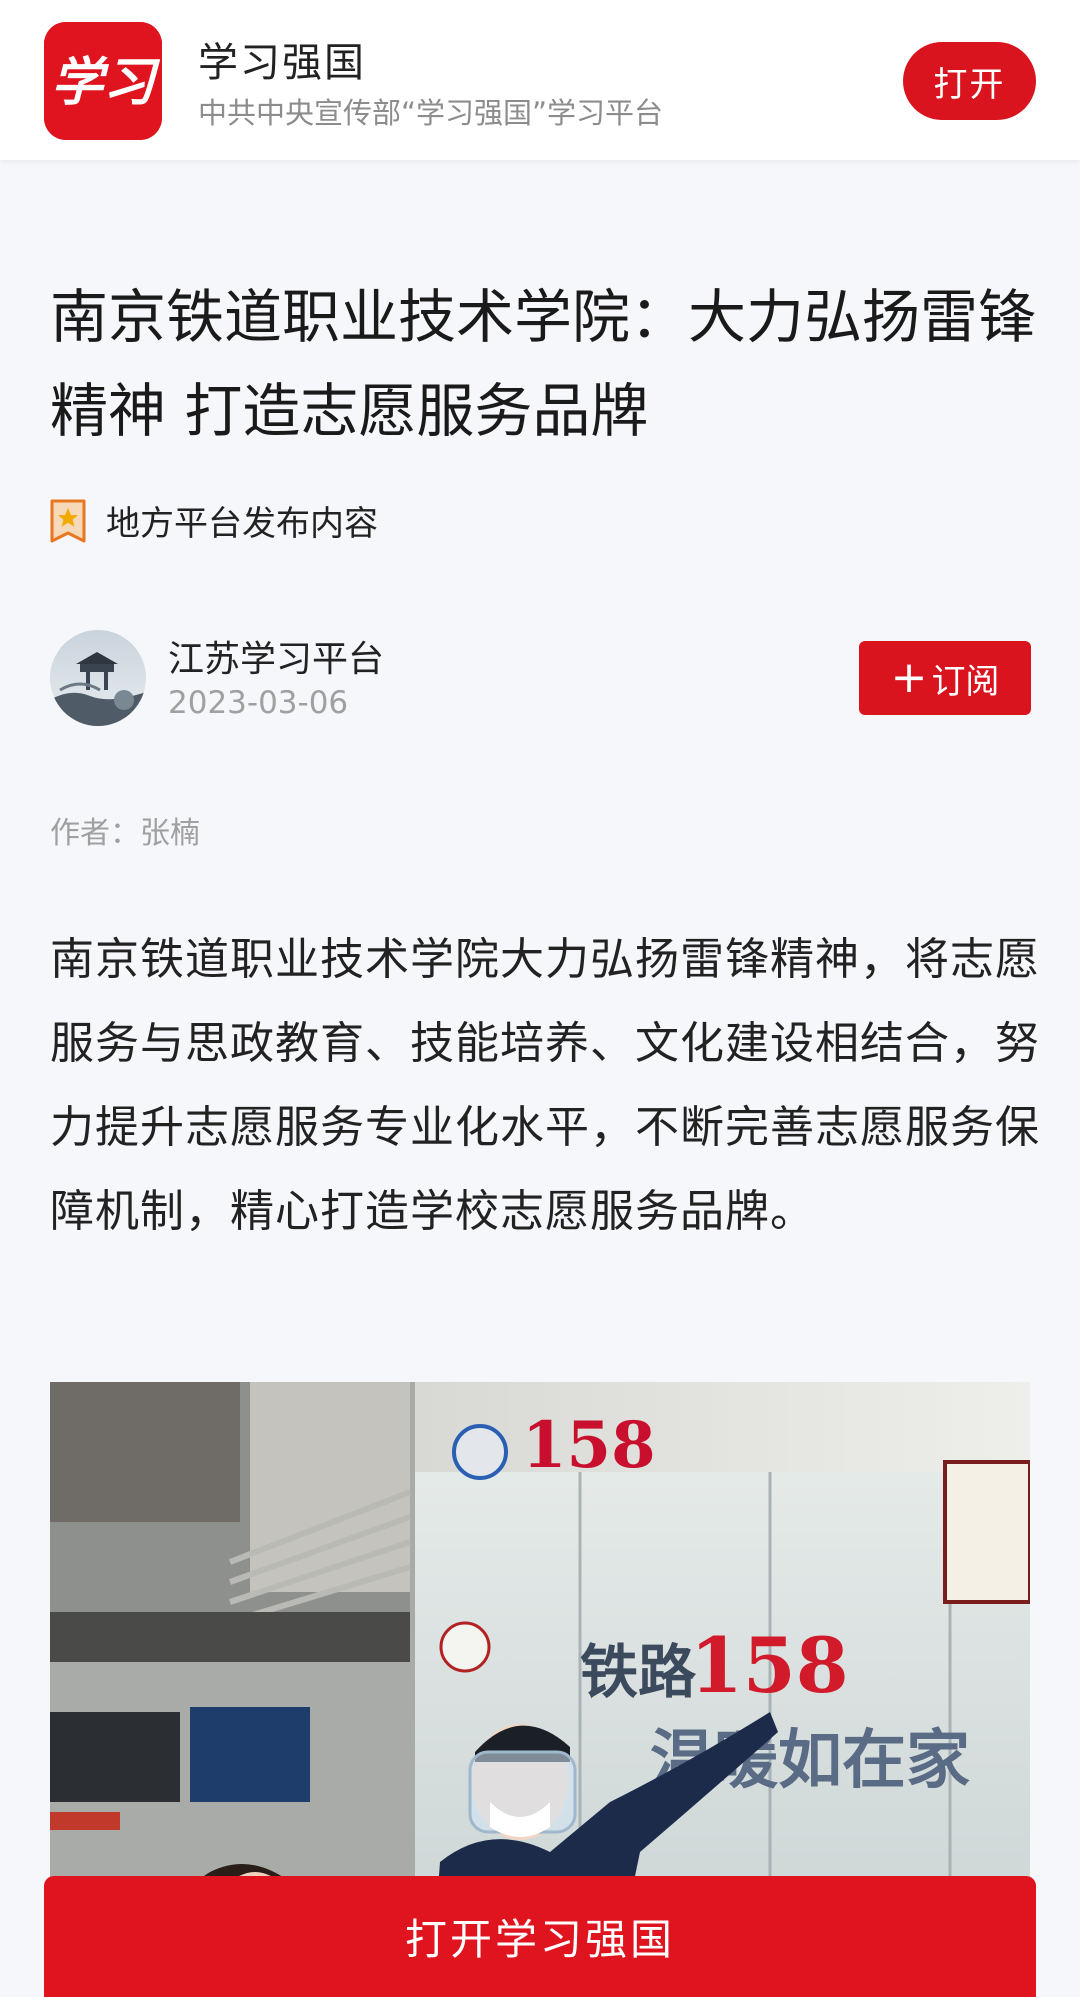  What do you see at coordinates (540, 1936) in the screenshot?
I see `open-app-button: 打开学习强国` at bounding box center [540, 1936].